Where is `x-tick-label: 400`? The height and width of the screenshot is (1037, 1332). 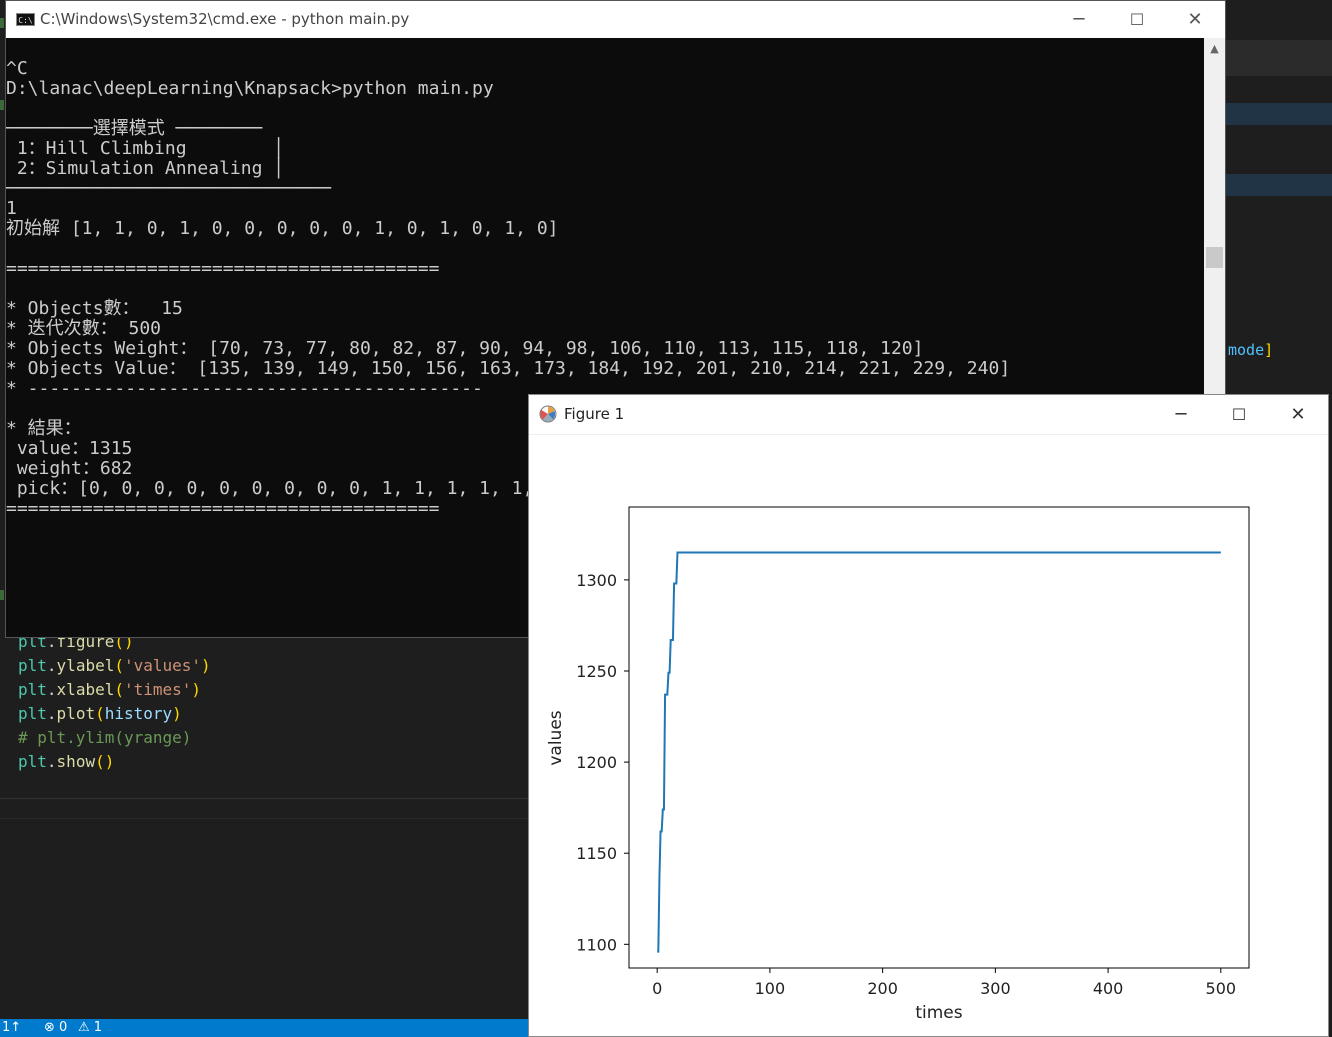
x-tick-label: 400 is located at coordinates (1108, 988).